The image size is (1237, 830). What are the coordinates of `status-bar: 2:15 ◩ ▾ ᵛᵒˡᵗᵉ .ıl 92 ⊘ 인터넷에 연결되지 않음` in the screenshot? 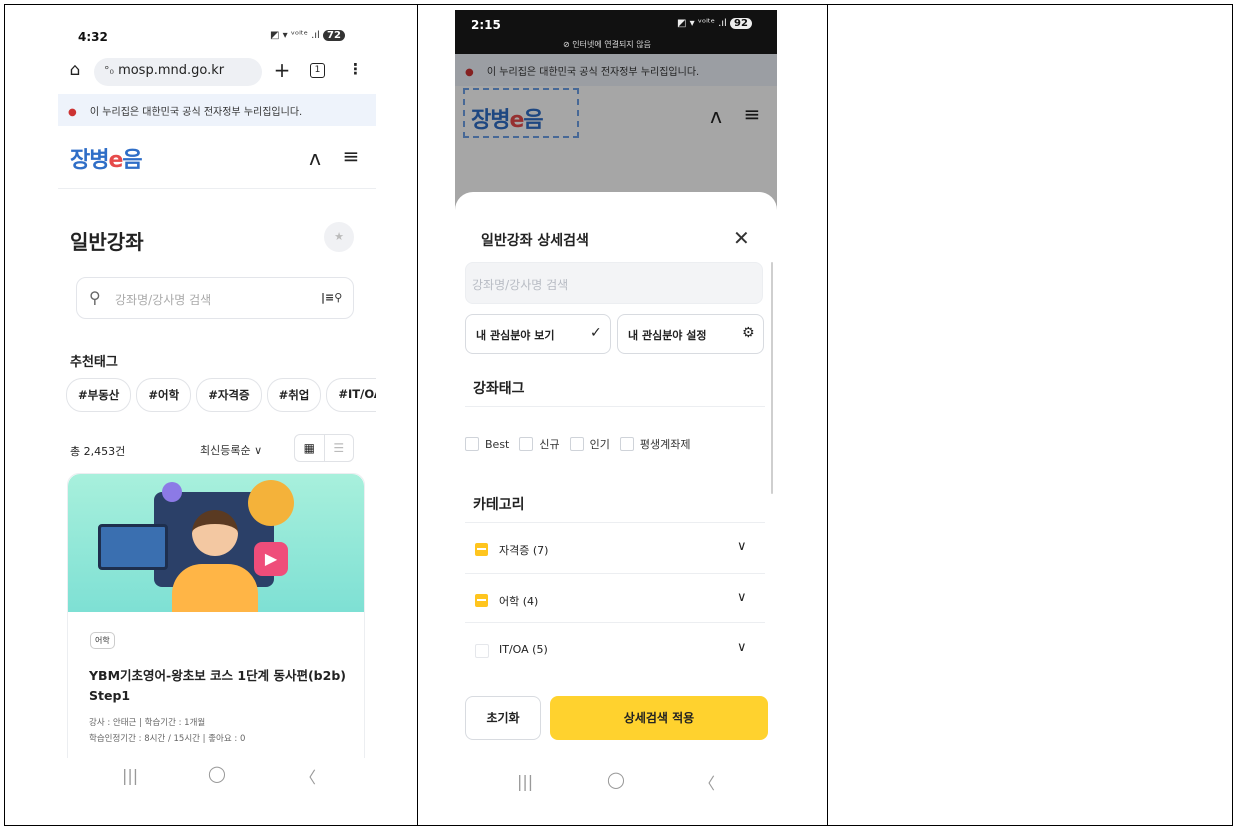 It's located at (616, 32).